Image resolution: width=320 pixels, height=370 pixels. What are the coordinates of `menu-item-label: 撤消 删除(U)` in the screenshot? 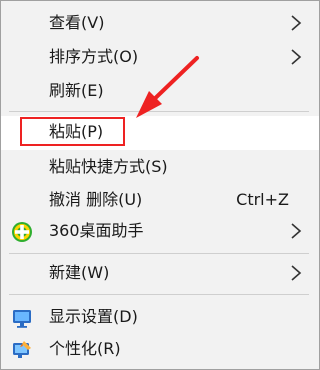 It's located at (96, 199).